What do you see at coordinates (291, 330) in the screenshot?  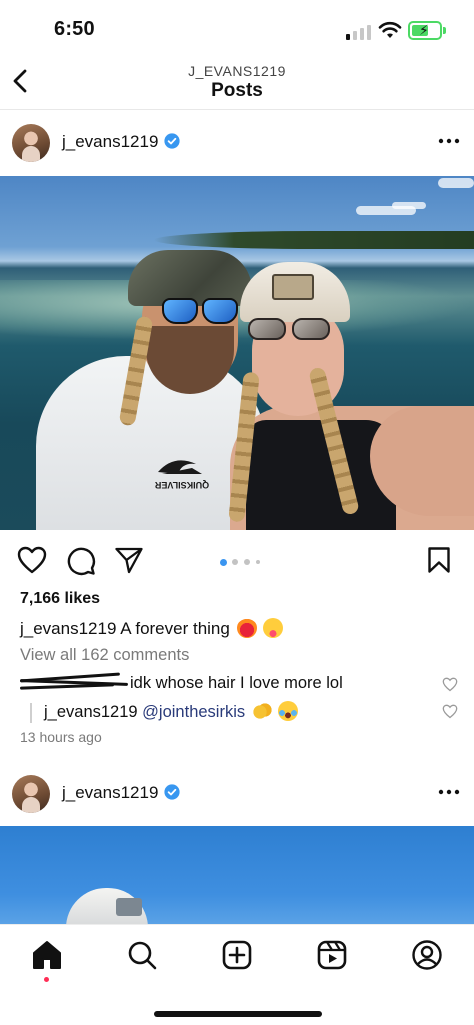 I see `woman-sunglasses` at bounding box center [291, 330].